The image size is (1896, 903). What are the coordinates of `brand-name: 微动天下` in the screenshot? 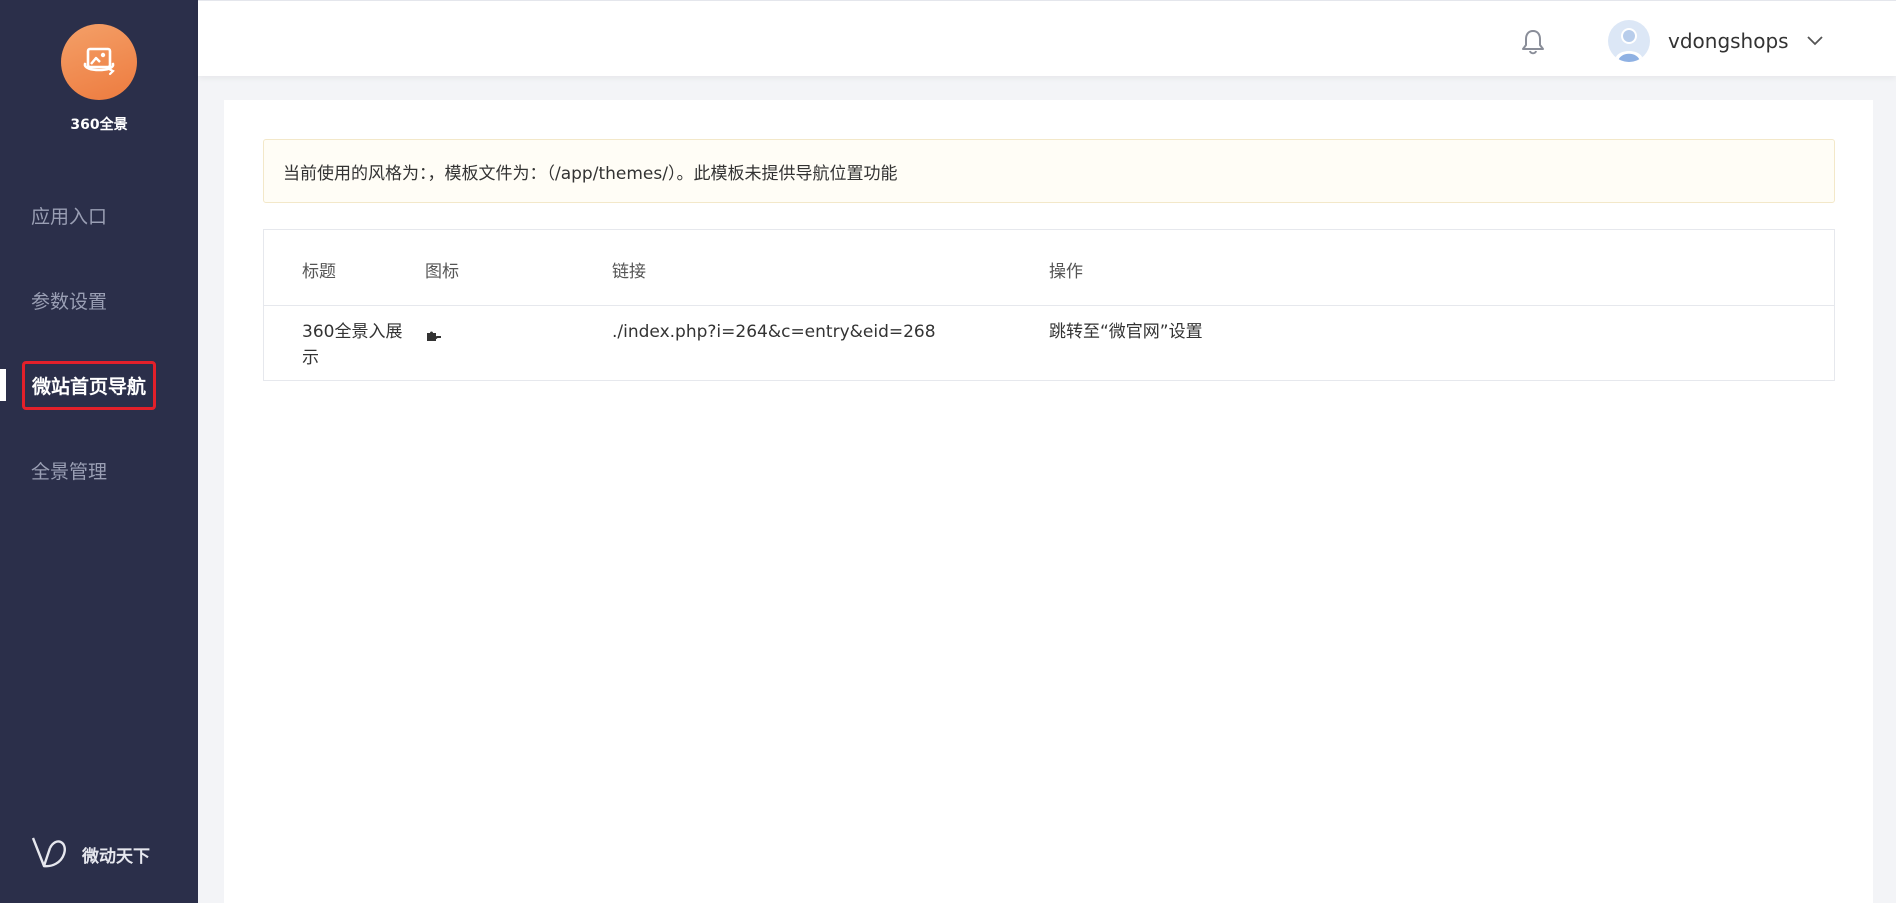 It's located at (116, 856).